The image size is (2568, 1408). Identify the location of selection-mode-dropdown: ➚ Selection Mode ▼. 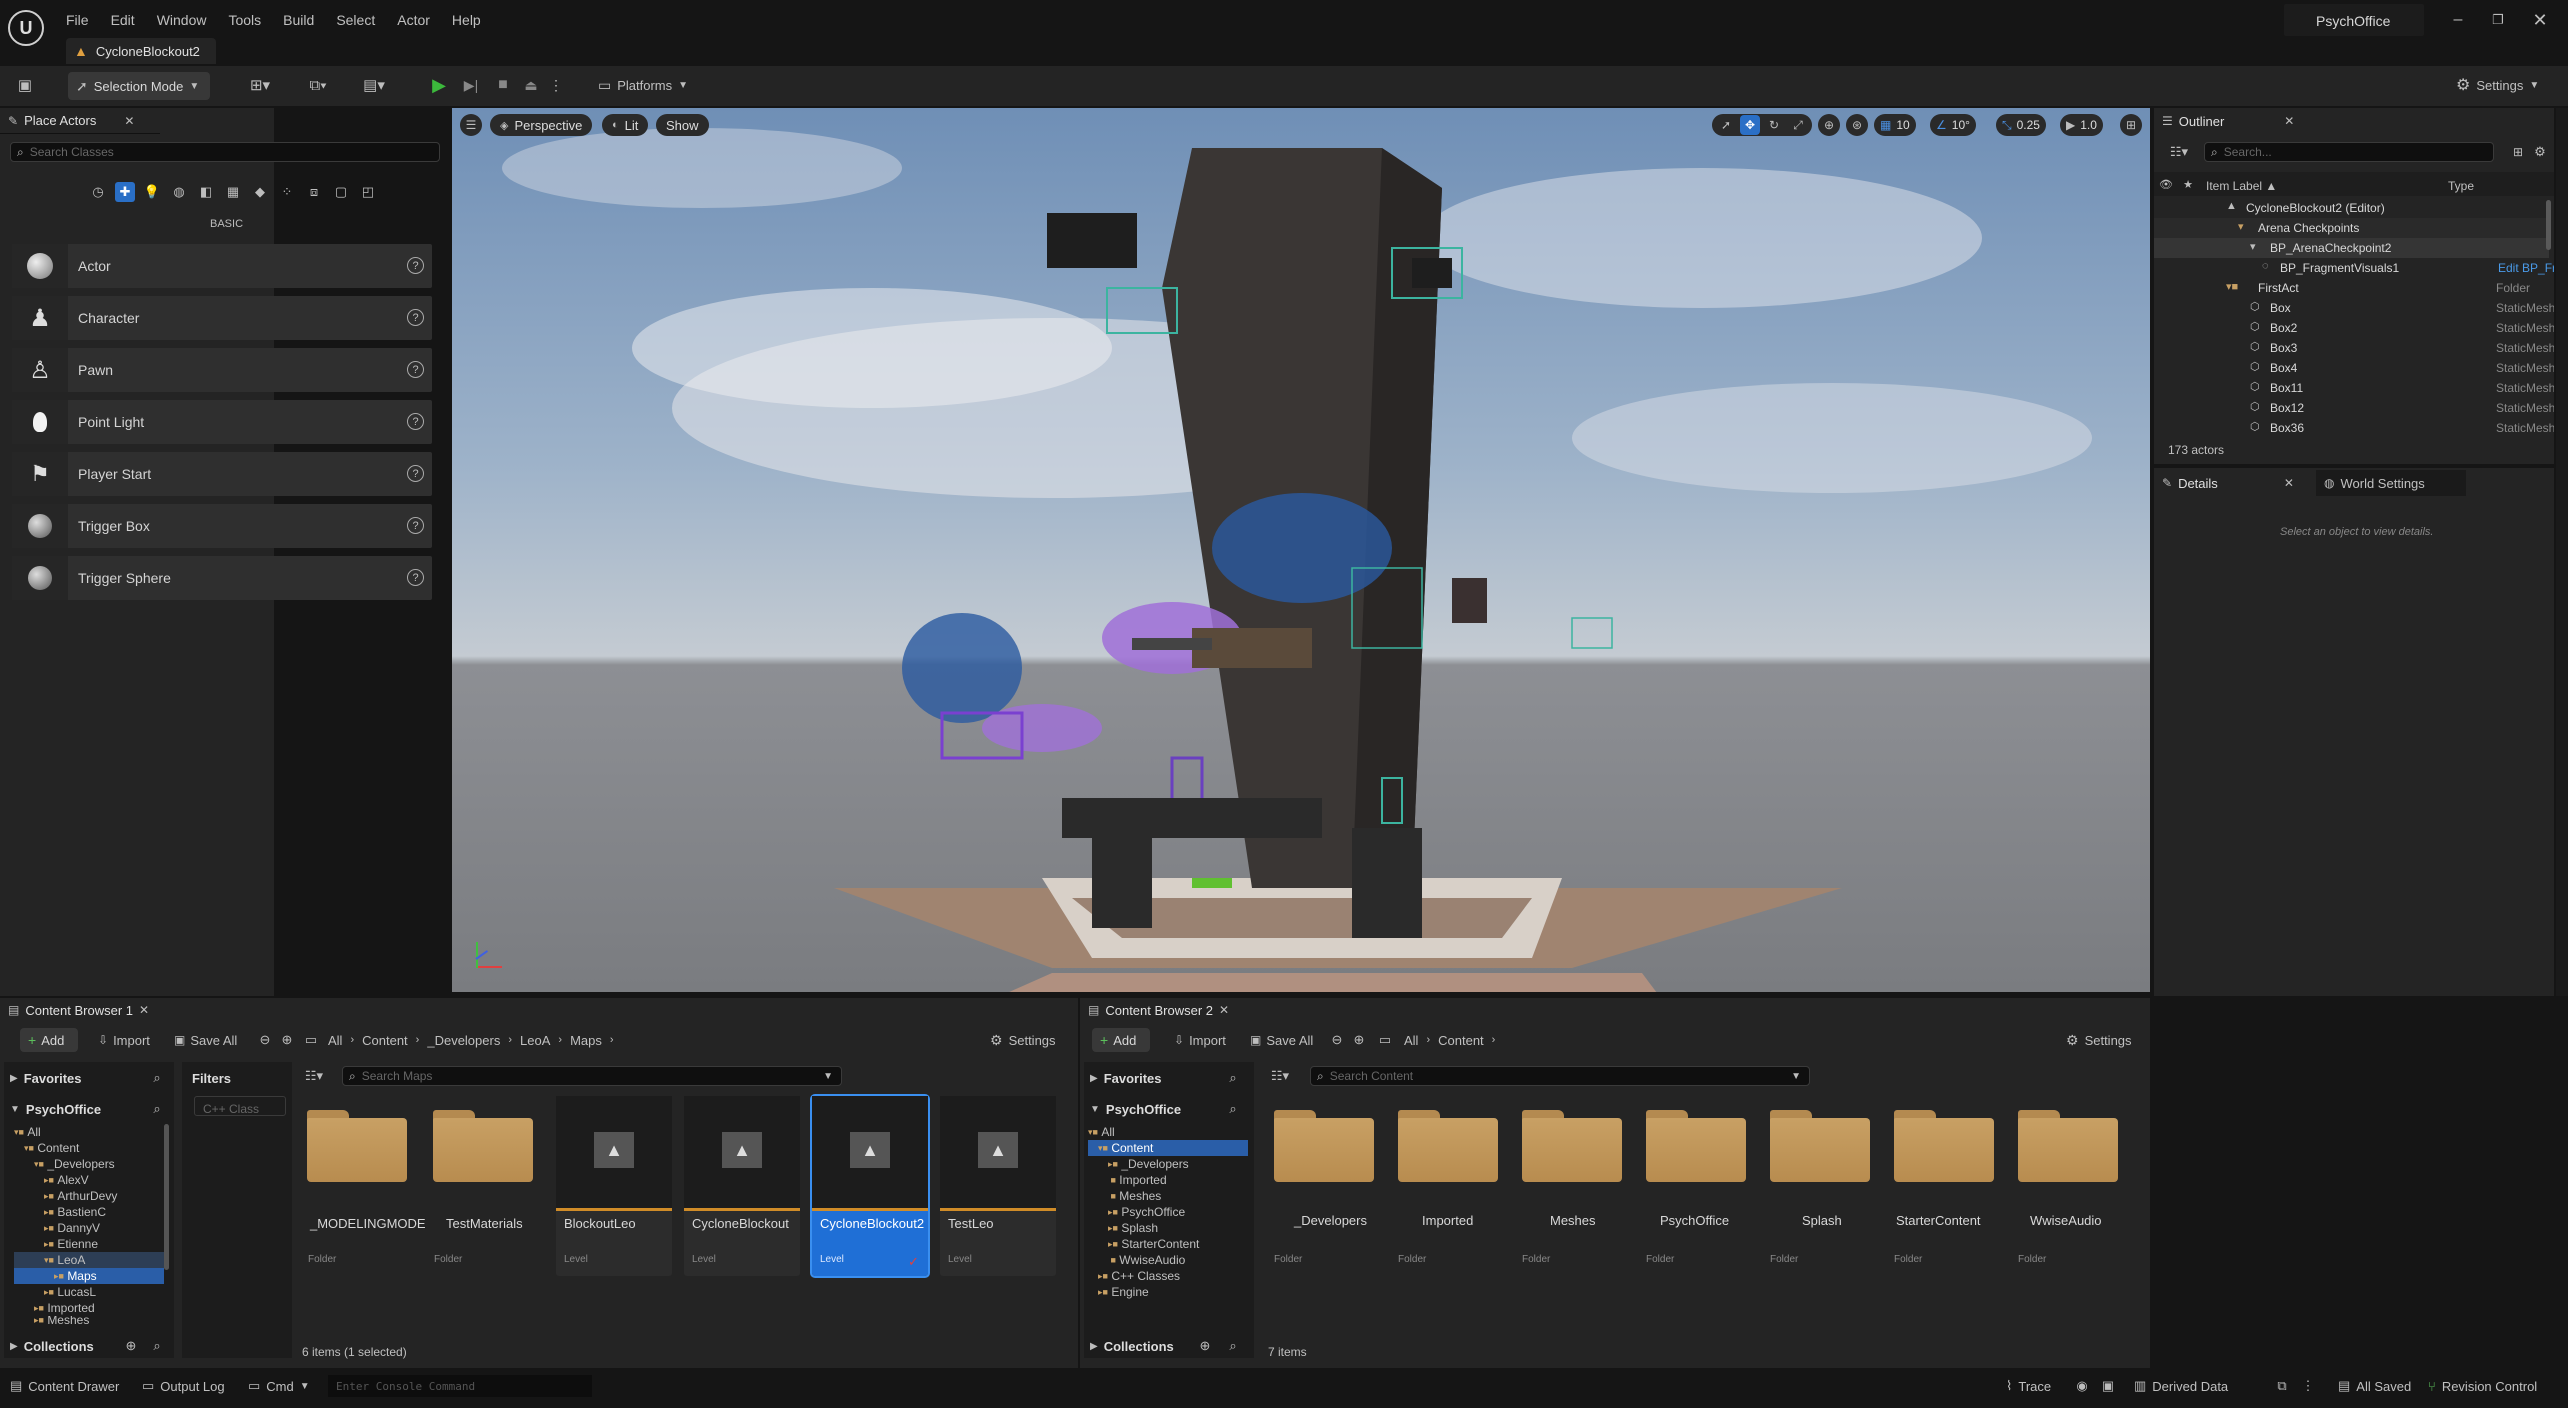
(139, 86).